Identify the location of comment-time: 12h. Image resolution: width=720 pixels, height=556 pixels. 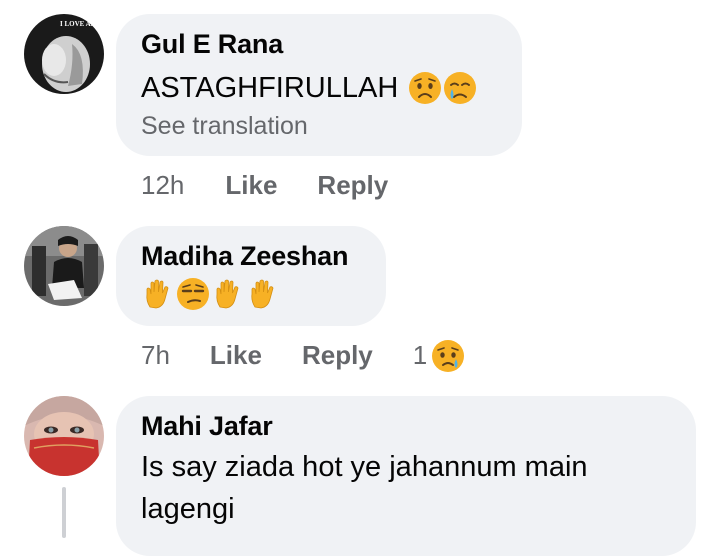
(162, 185).